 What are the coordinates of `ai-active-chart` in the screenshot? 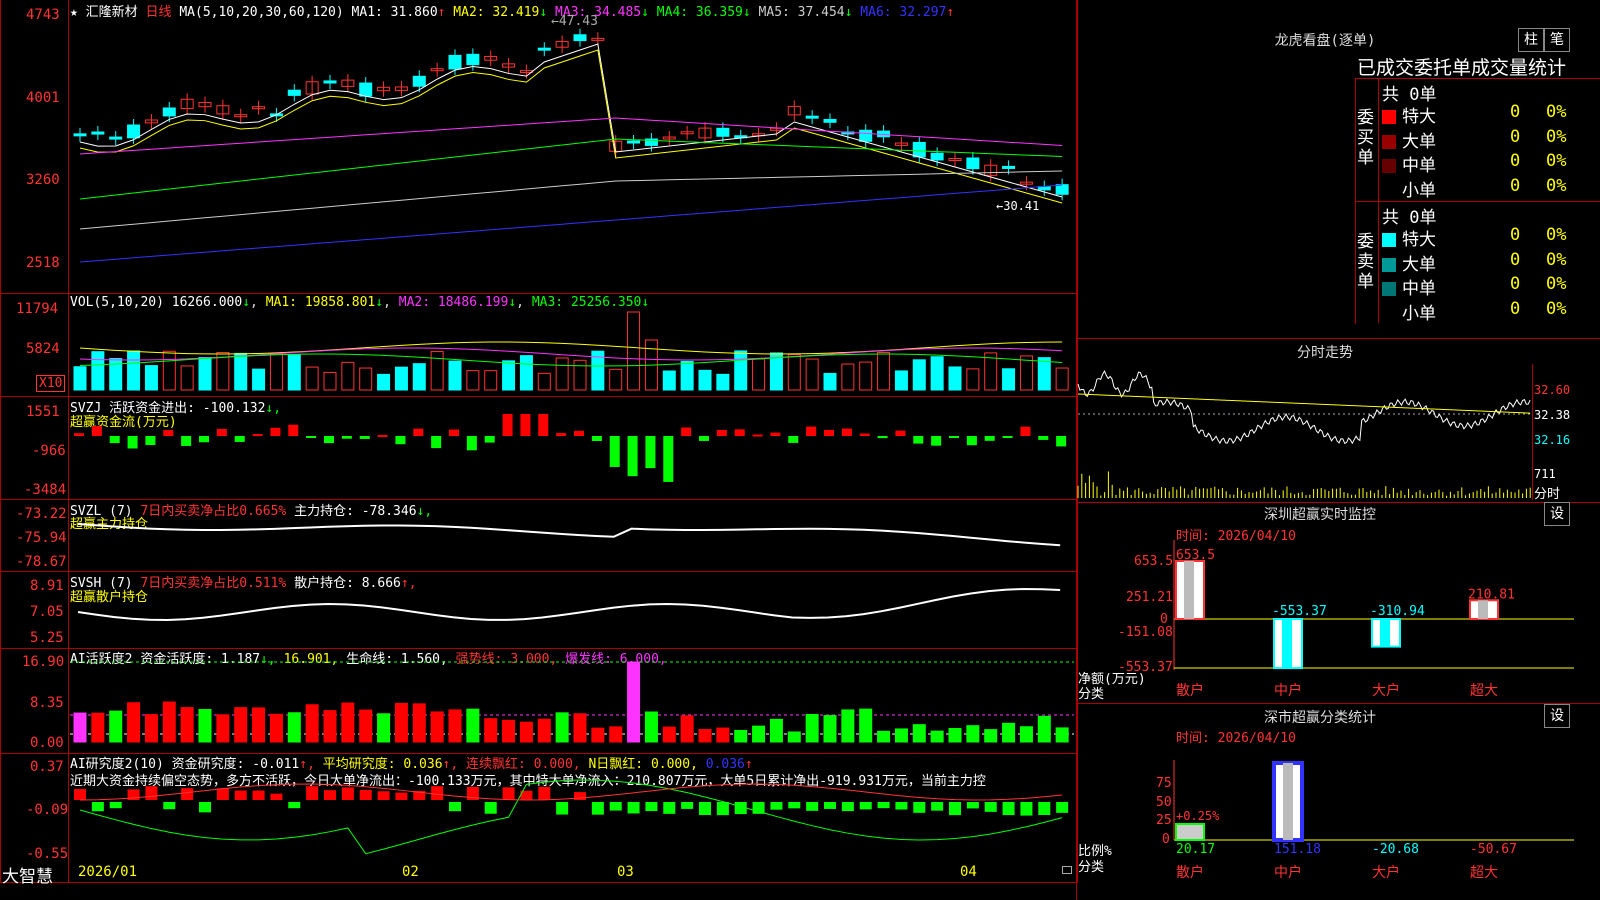 It's located at (572, 705).